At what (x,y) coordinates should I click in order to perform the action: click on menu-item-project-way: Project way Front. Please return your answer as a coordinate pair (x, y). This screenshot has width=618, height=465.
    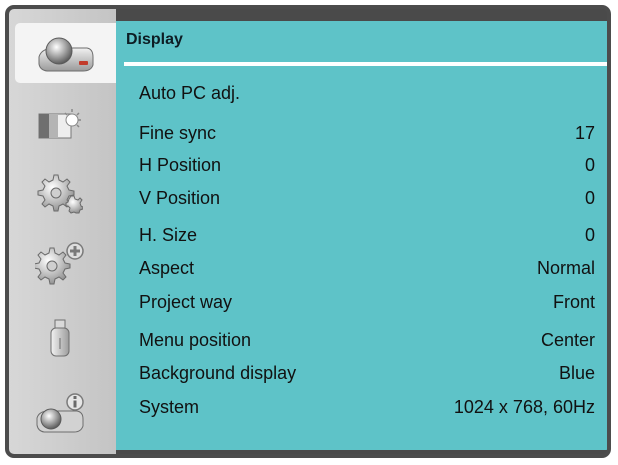
    Looking at the image, I should click on (361, 303).